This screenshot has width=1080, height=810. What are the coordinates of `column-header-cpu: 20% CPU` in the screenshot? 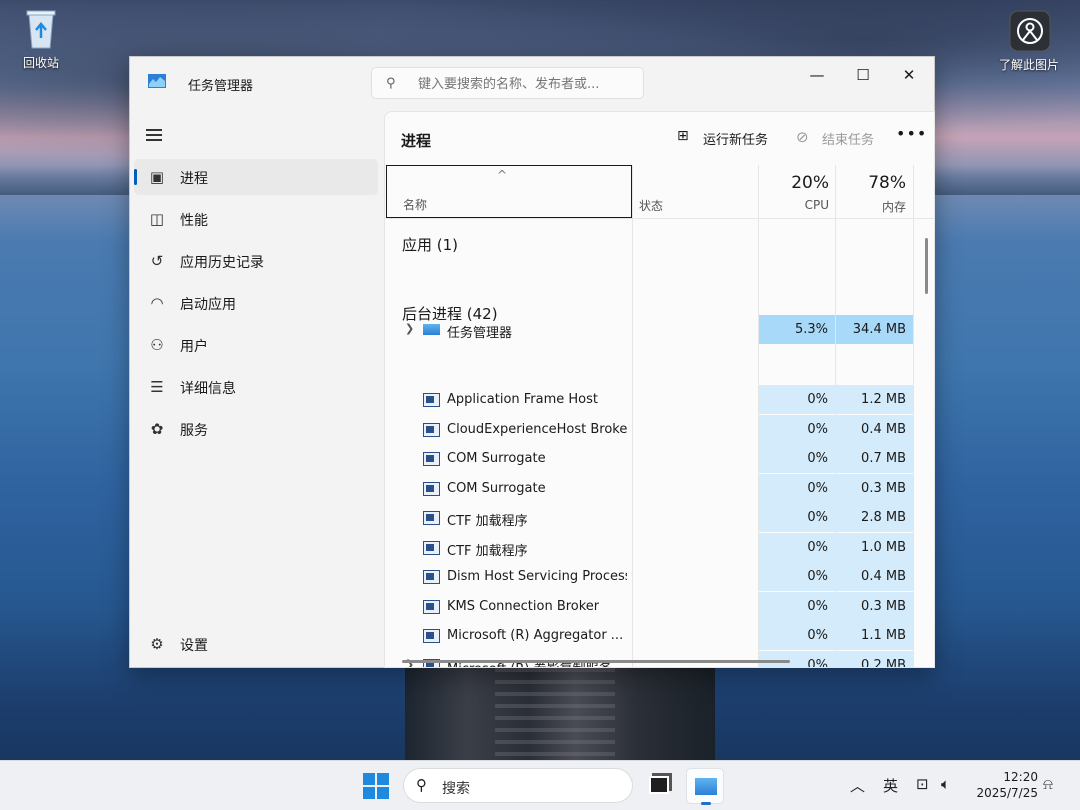 It's located at (794, 191).